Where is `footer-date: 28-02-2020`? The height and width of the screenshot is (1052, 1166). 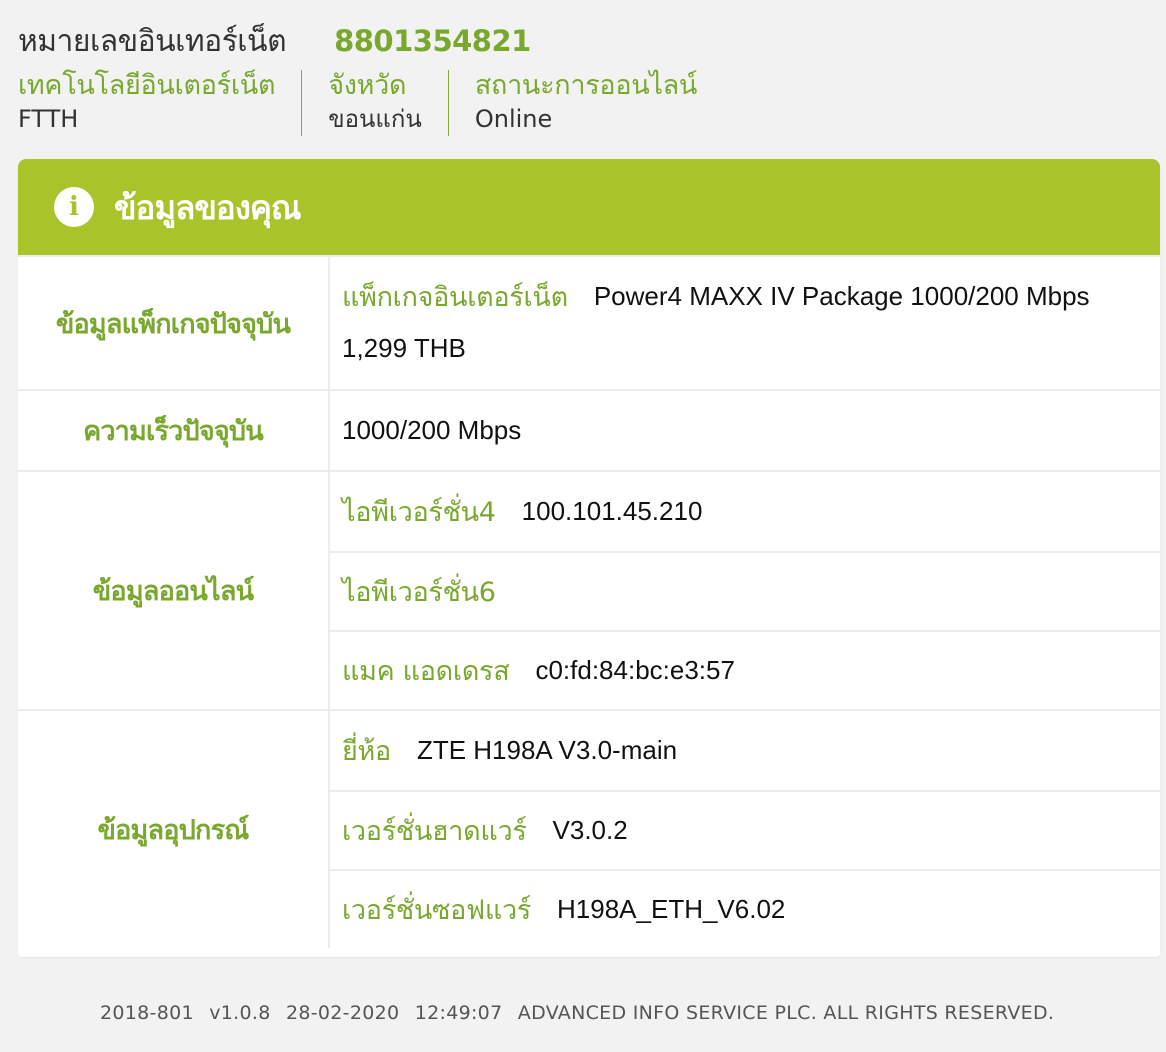
footer-date: 28-02-2020 is located at coordinates (342, 1013).